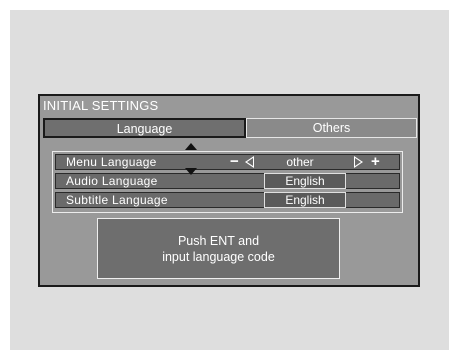  I want to click on menu-language-value: other, so click(300, 162).